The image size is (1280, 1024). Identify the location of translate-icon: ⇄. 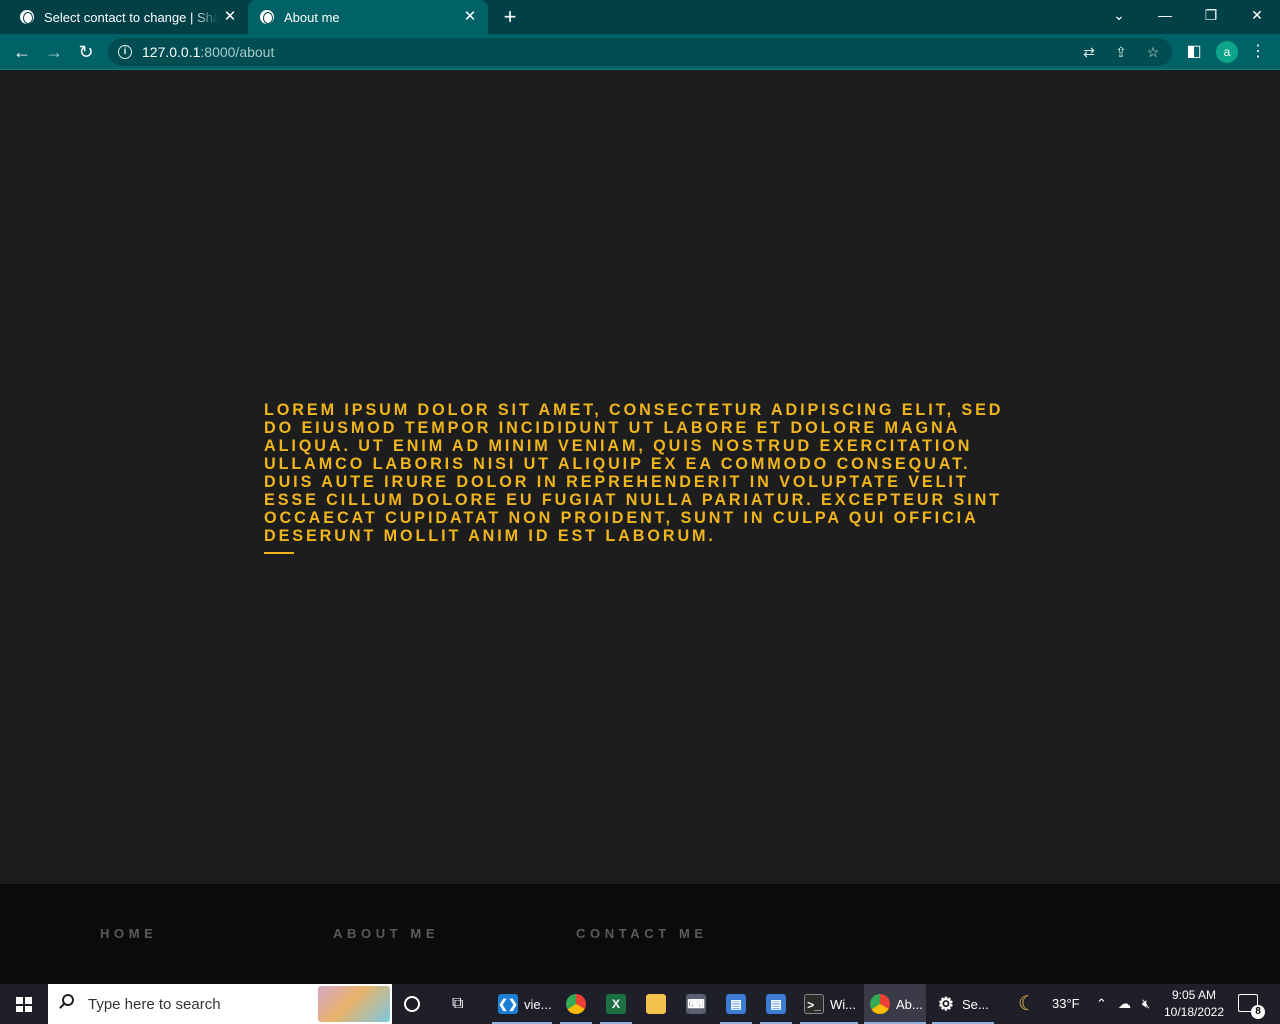
(1089, 52).